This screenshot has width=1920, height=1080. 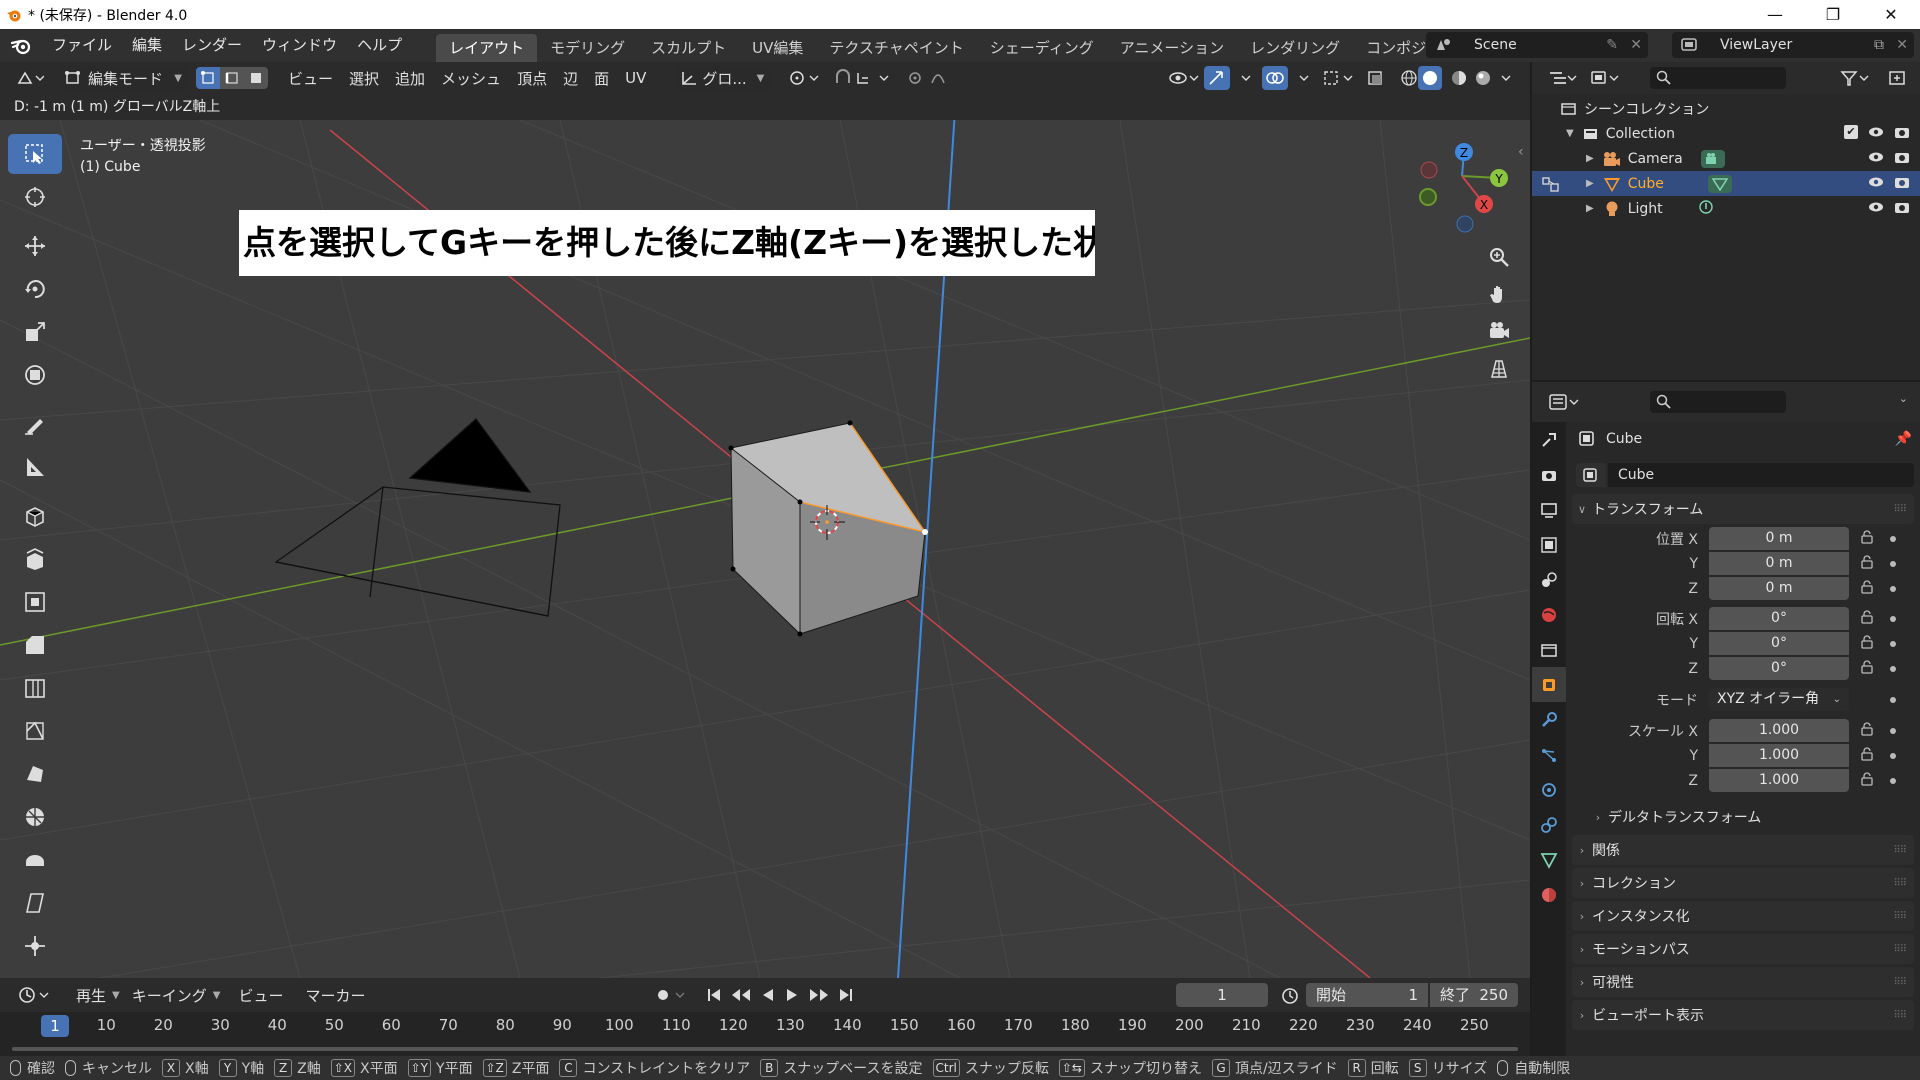 I want to click on properties-search-input, so click(x=1718, y=402).